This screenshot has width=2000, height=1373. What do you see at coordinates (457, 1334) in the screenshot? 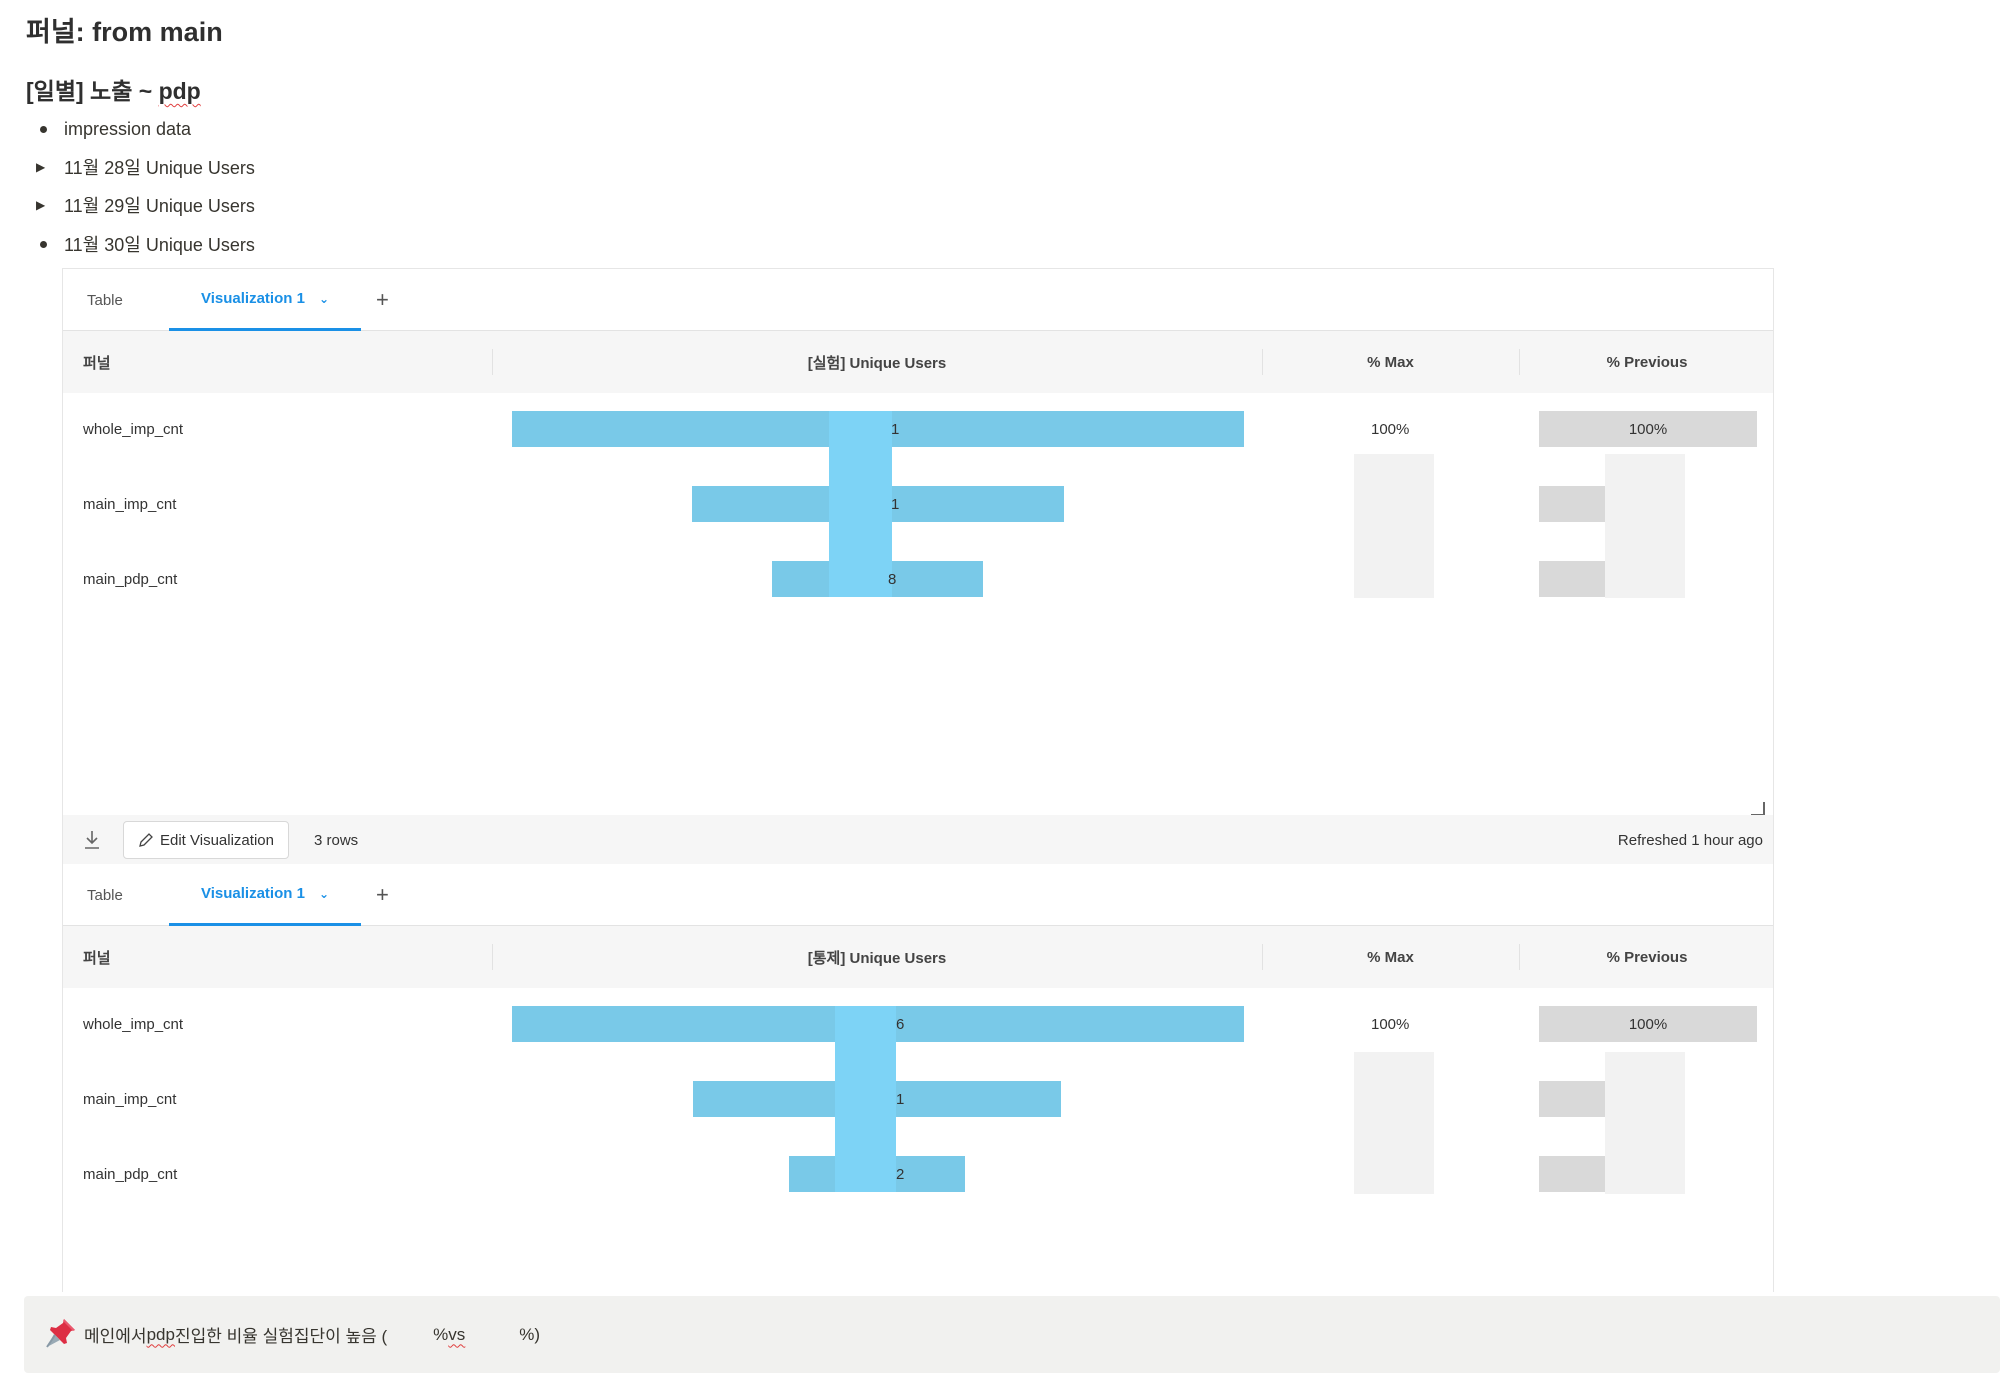
I see `callout-text-vs: vs` at bounding box center [457, 1334].